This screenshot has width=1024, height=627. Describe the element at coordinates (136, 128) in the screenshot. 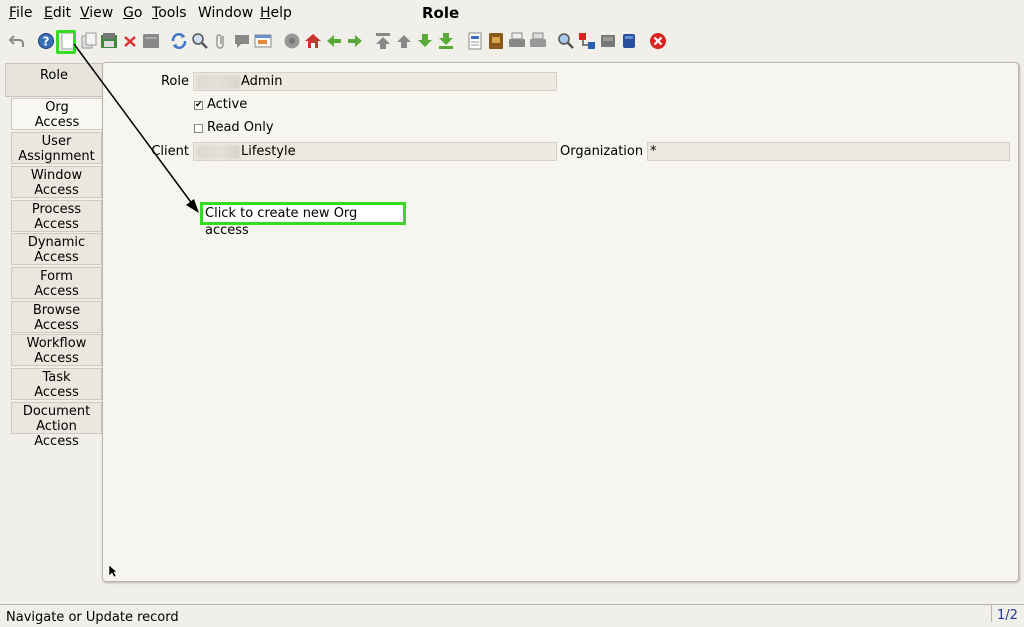

I see `annotation-arrow` at that location.